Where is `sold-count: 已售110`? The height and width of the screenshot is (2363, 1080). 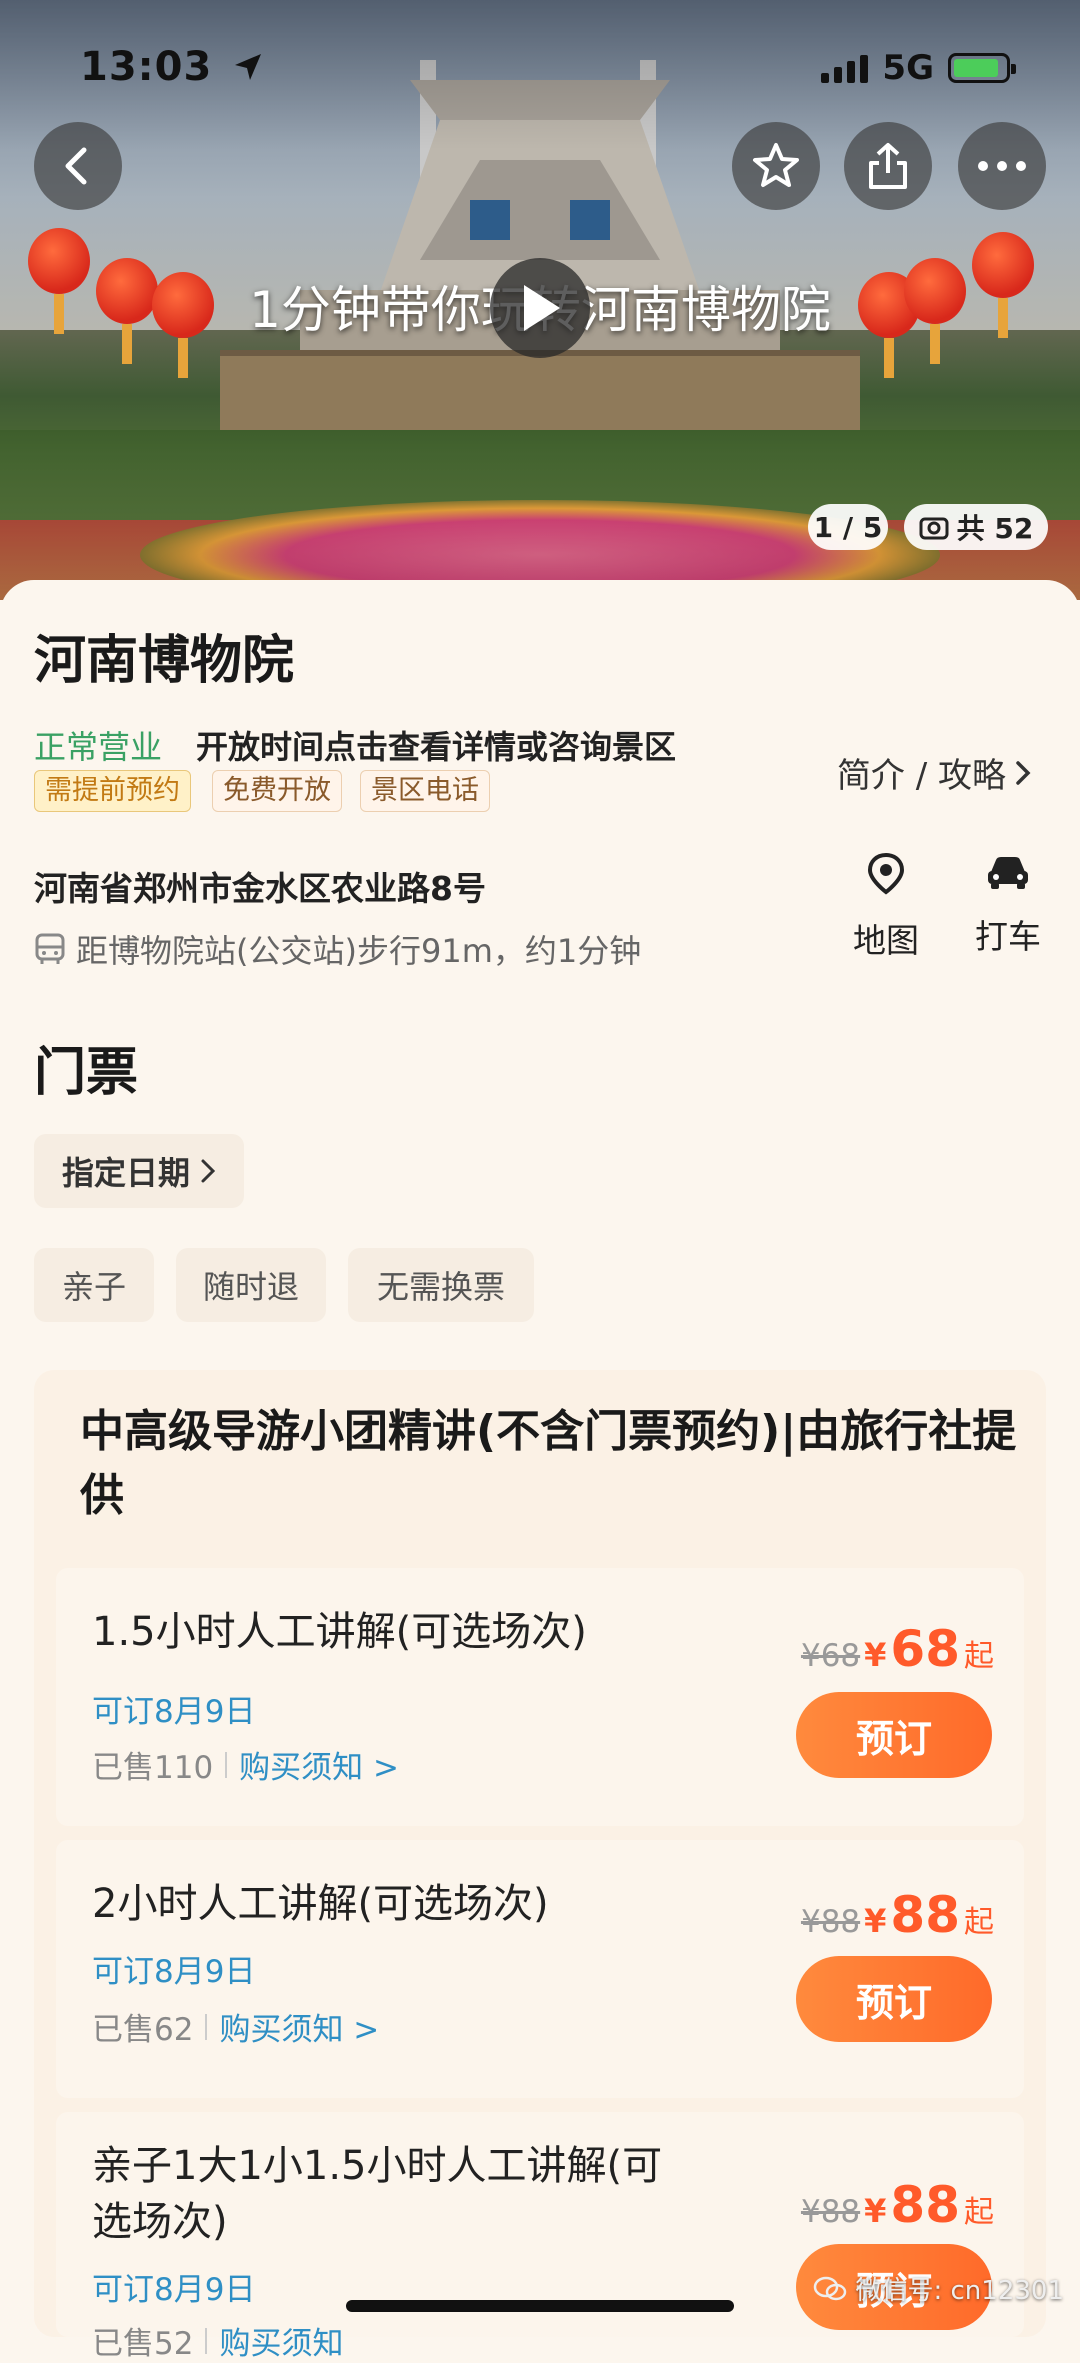 sold-count: 已售110 is located at coordinates (153, 1768).